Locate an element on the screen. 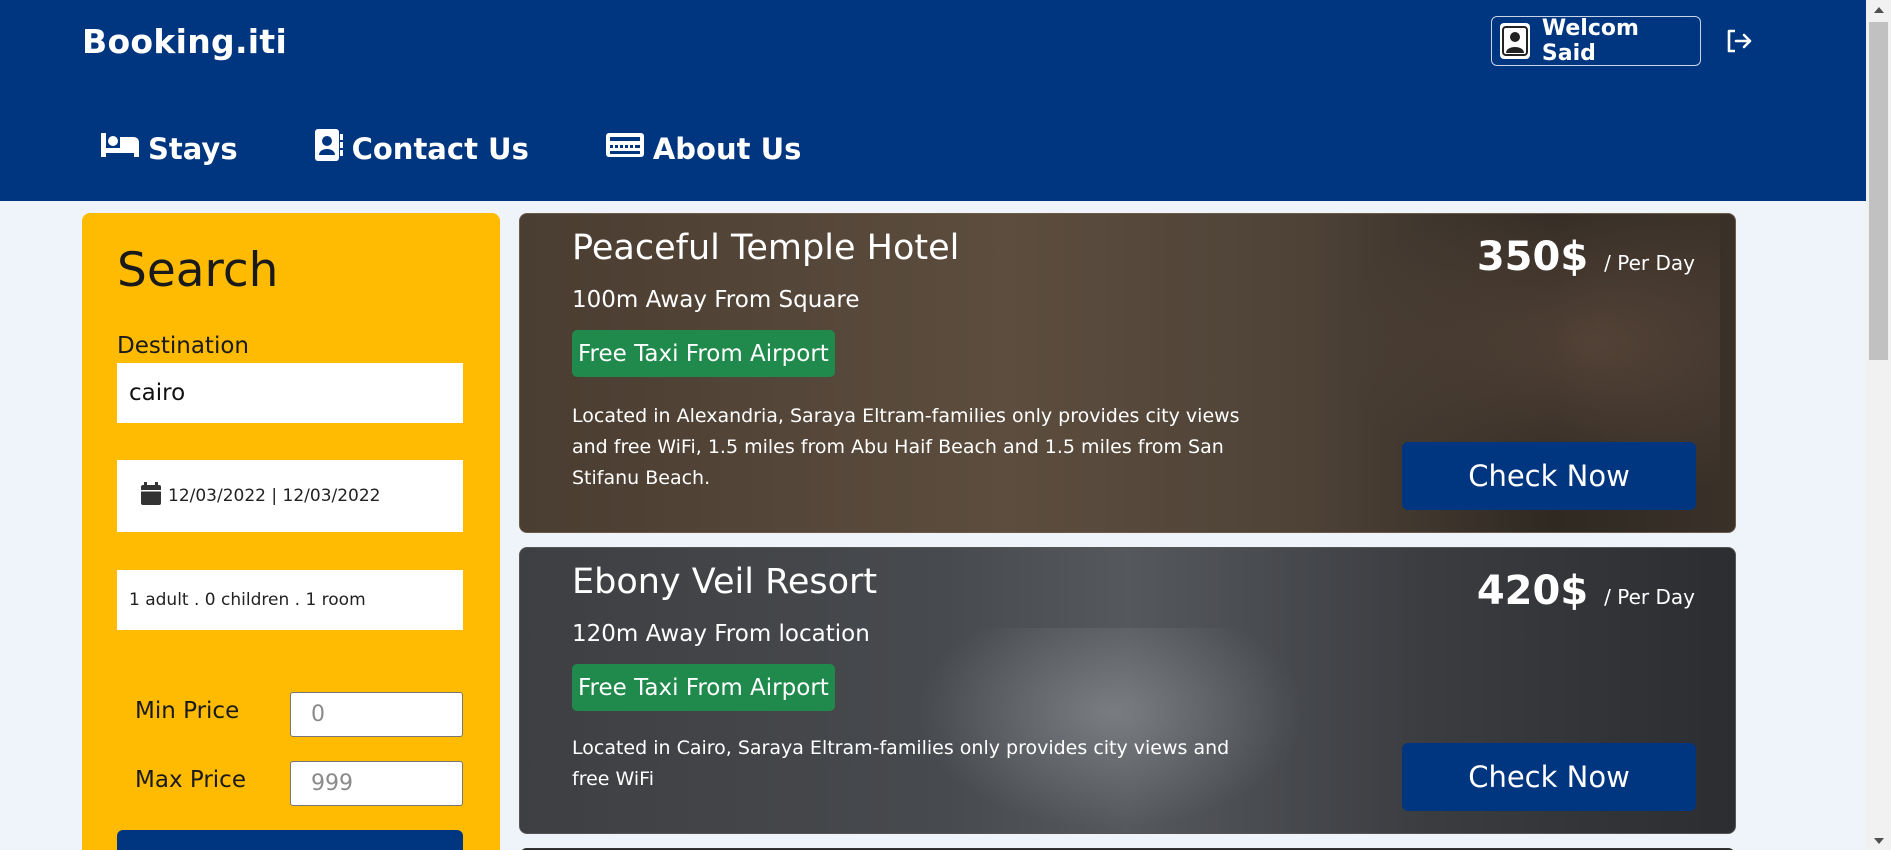 The width and height of the screenshot is (1891, 850). min-price-input is located at coordinates (376, 714).